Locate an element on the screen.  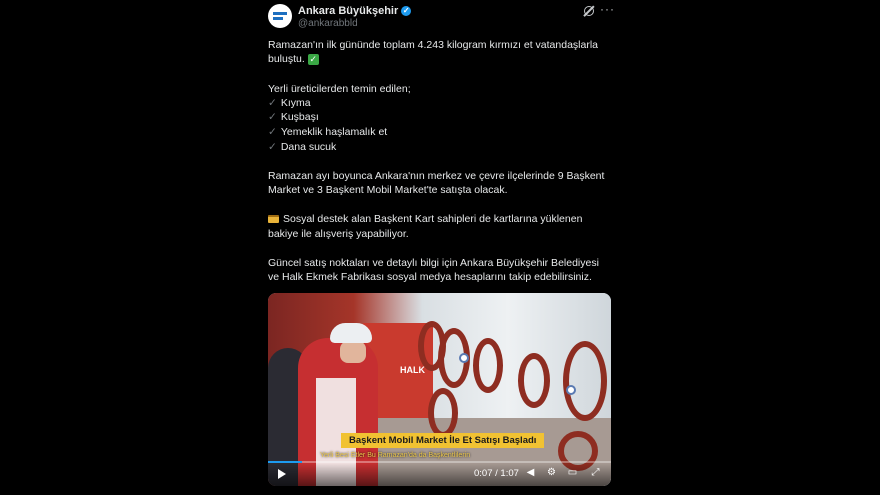
check-mark-icon: ✓ is located at coordinates (313, 59).